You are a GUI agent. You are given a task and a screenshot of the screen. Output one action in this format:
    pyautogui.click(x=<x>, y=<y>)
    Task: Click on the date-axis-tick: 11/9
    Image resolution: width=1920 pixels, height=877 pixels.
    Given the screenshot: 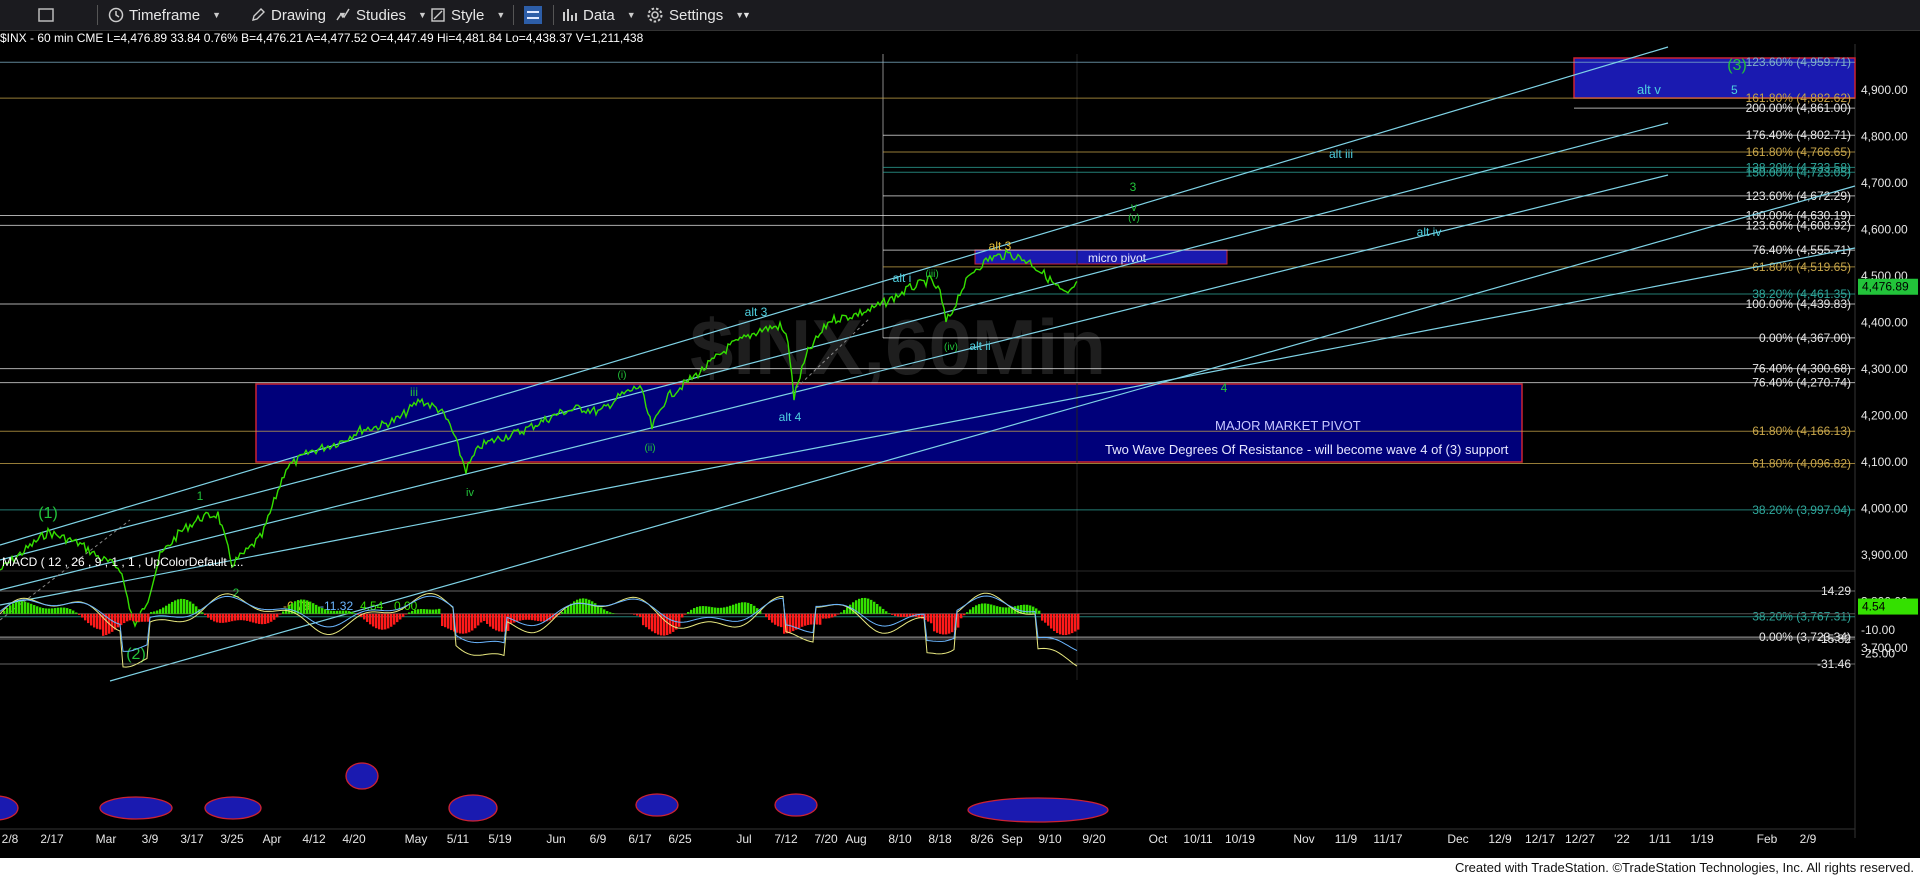 What is the action you would take?
    pyautogui.click(x=1346, y=839)
    